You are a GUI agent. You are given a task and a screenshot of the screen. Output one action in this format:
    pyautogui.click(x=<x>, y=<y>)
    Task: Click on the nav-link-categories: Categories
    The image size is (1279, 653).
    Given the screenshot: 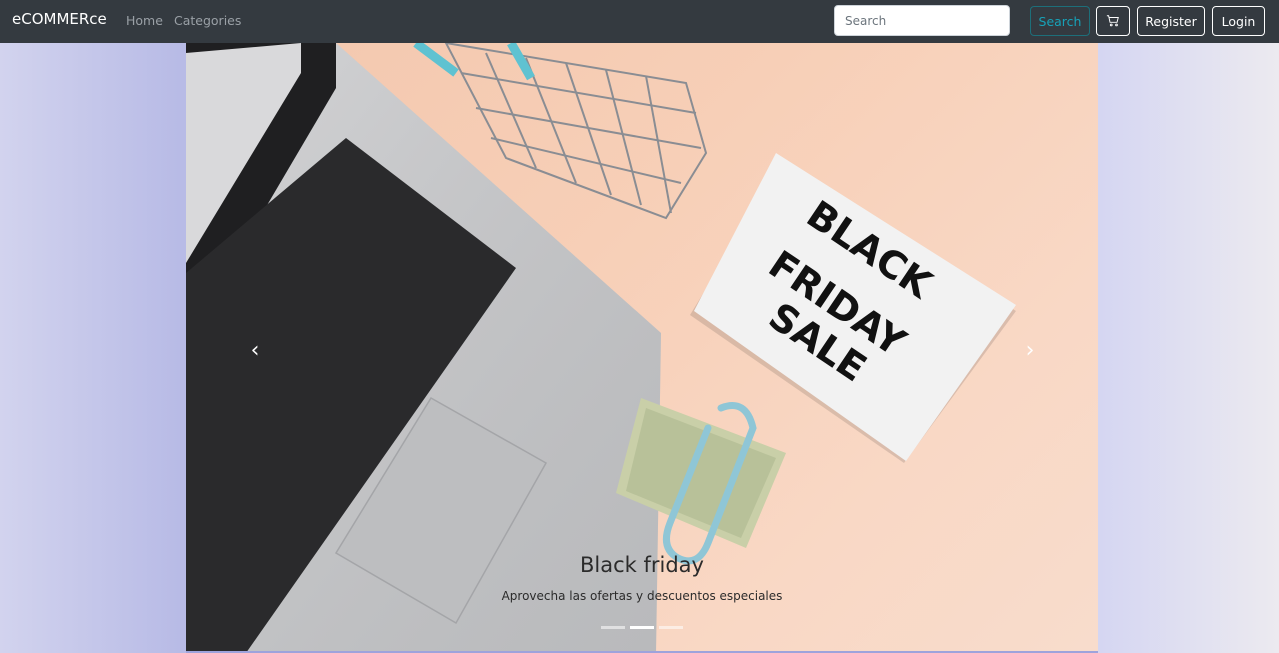 What is the action you would take?
    pyautogui.click(x=207, y=20)
    